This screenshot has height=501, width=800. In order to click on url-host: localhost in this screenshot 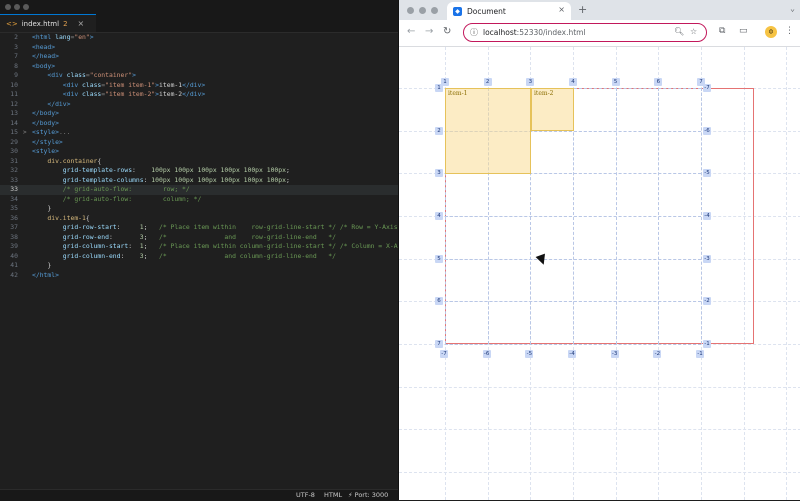, I will do `click(500, 32)`.